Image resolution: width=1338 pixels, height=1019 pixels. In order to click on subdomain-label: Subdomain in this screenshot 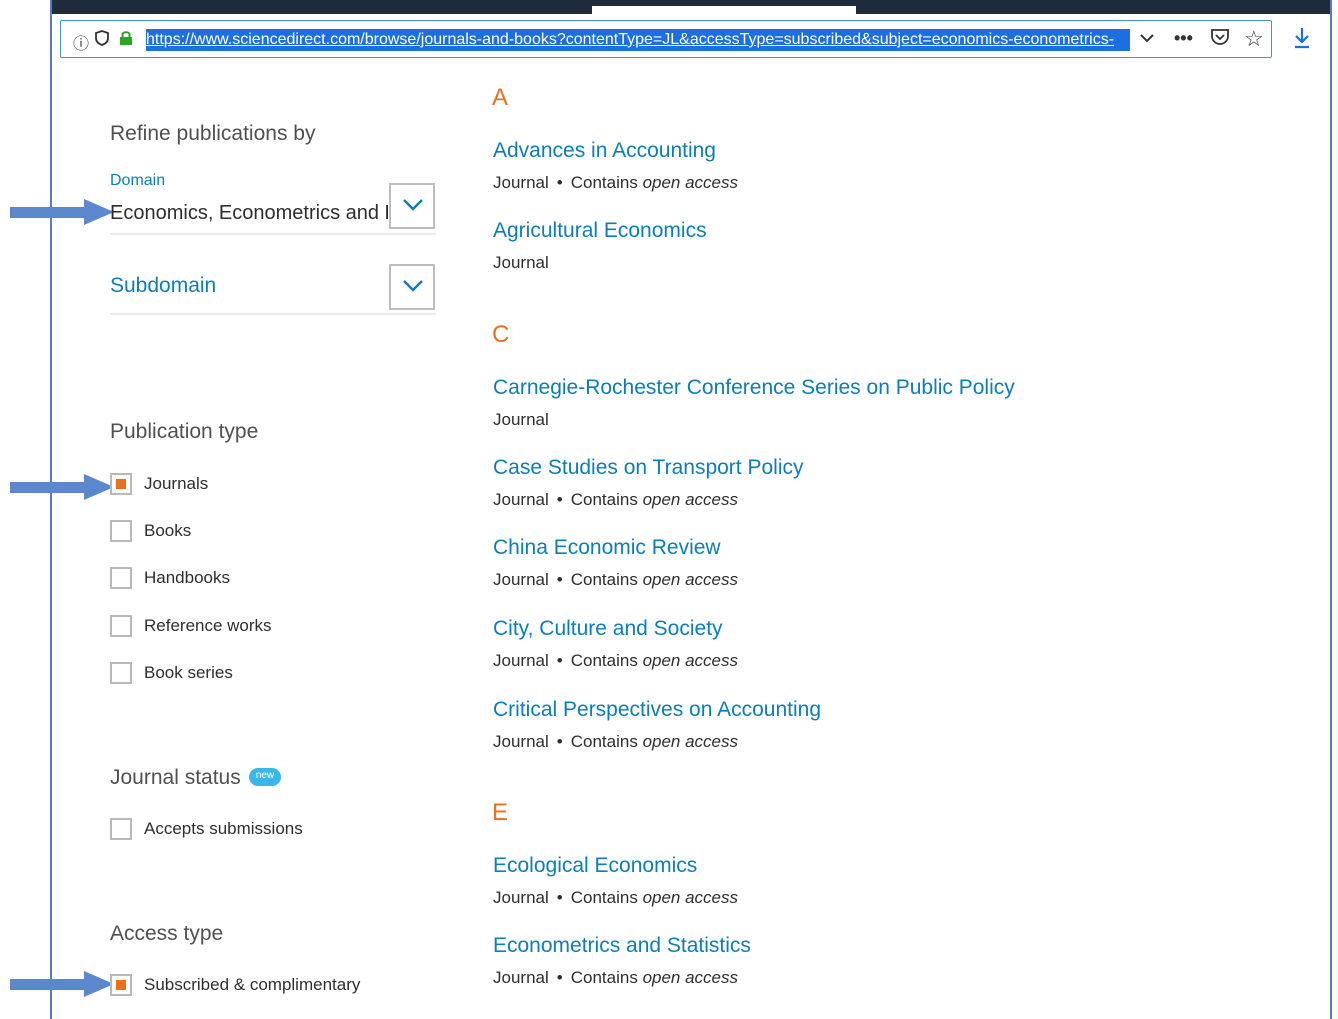, I will do `click(163, 286)`.